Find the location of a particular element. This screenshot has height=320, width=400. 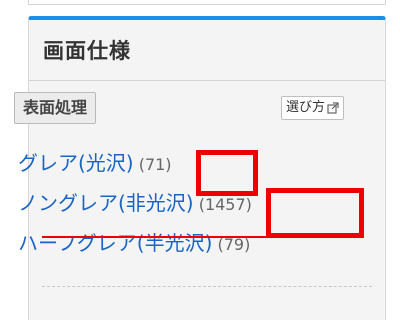

howto-link: 選び方 is located at coordinates (312, 108).